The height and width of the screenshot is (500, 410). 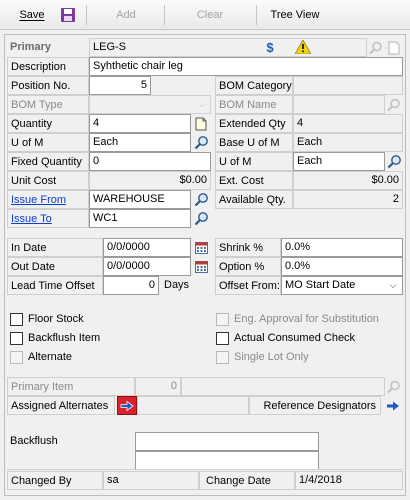 I want to click on quantity-note-icon, so click(x=201, y=123).